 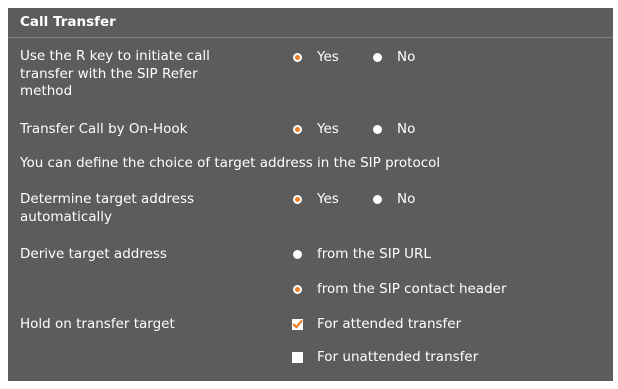 I want to click on on-hook-transfer-label: Transfer Call by On-Hook, so click(x=104, y=129).